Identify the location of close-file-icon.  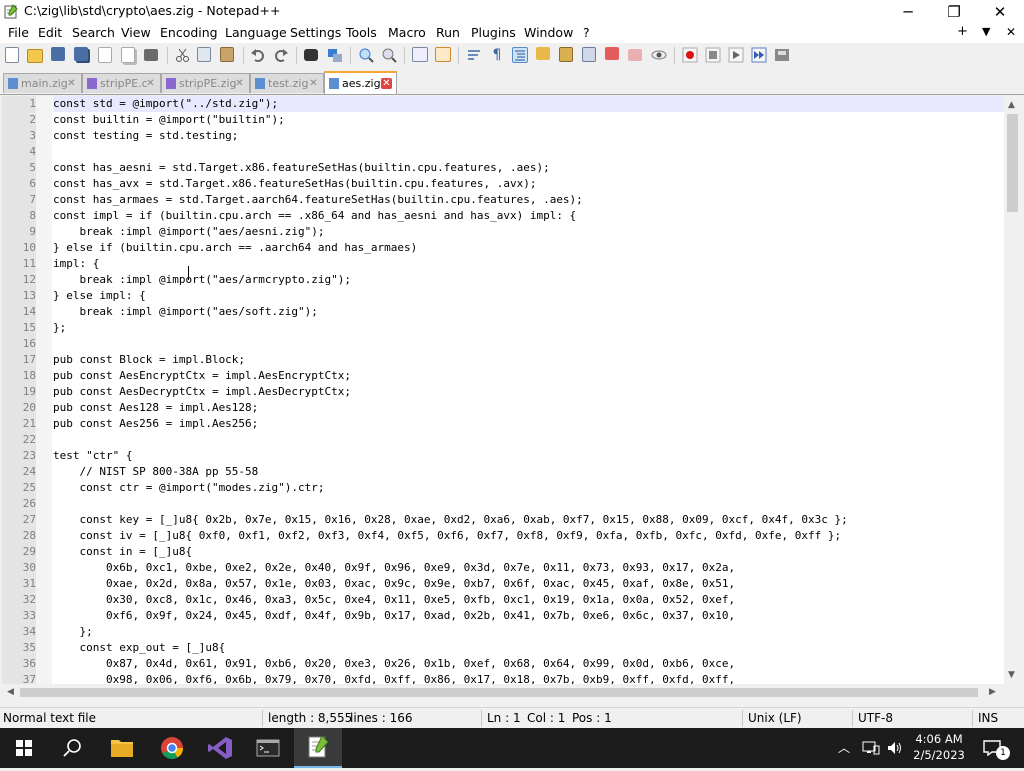
(105, 55).